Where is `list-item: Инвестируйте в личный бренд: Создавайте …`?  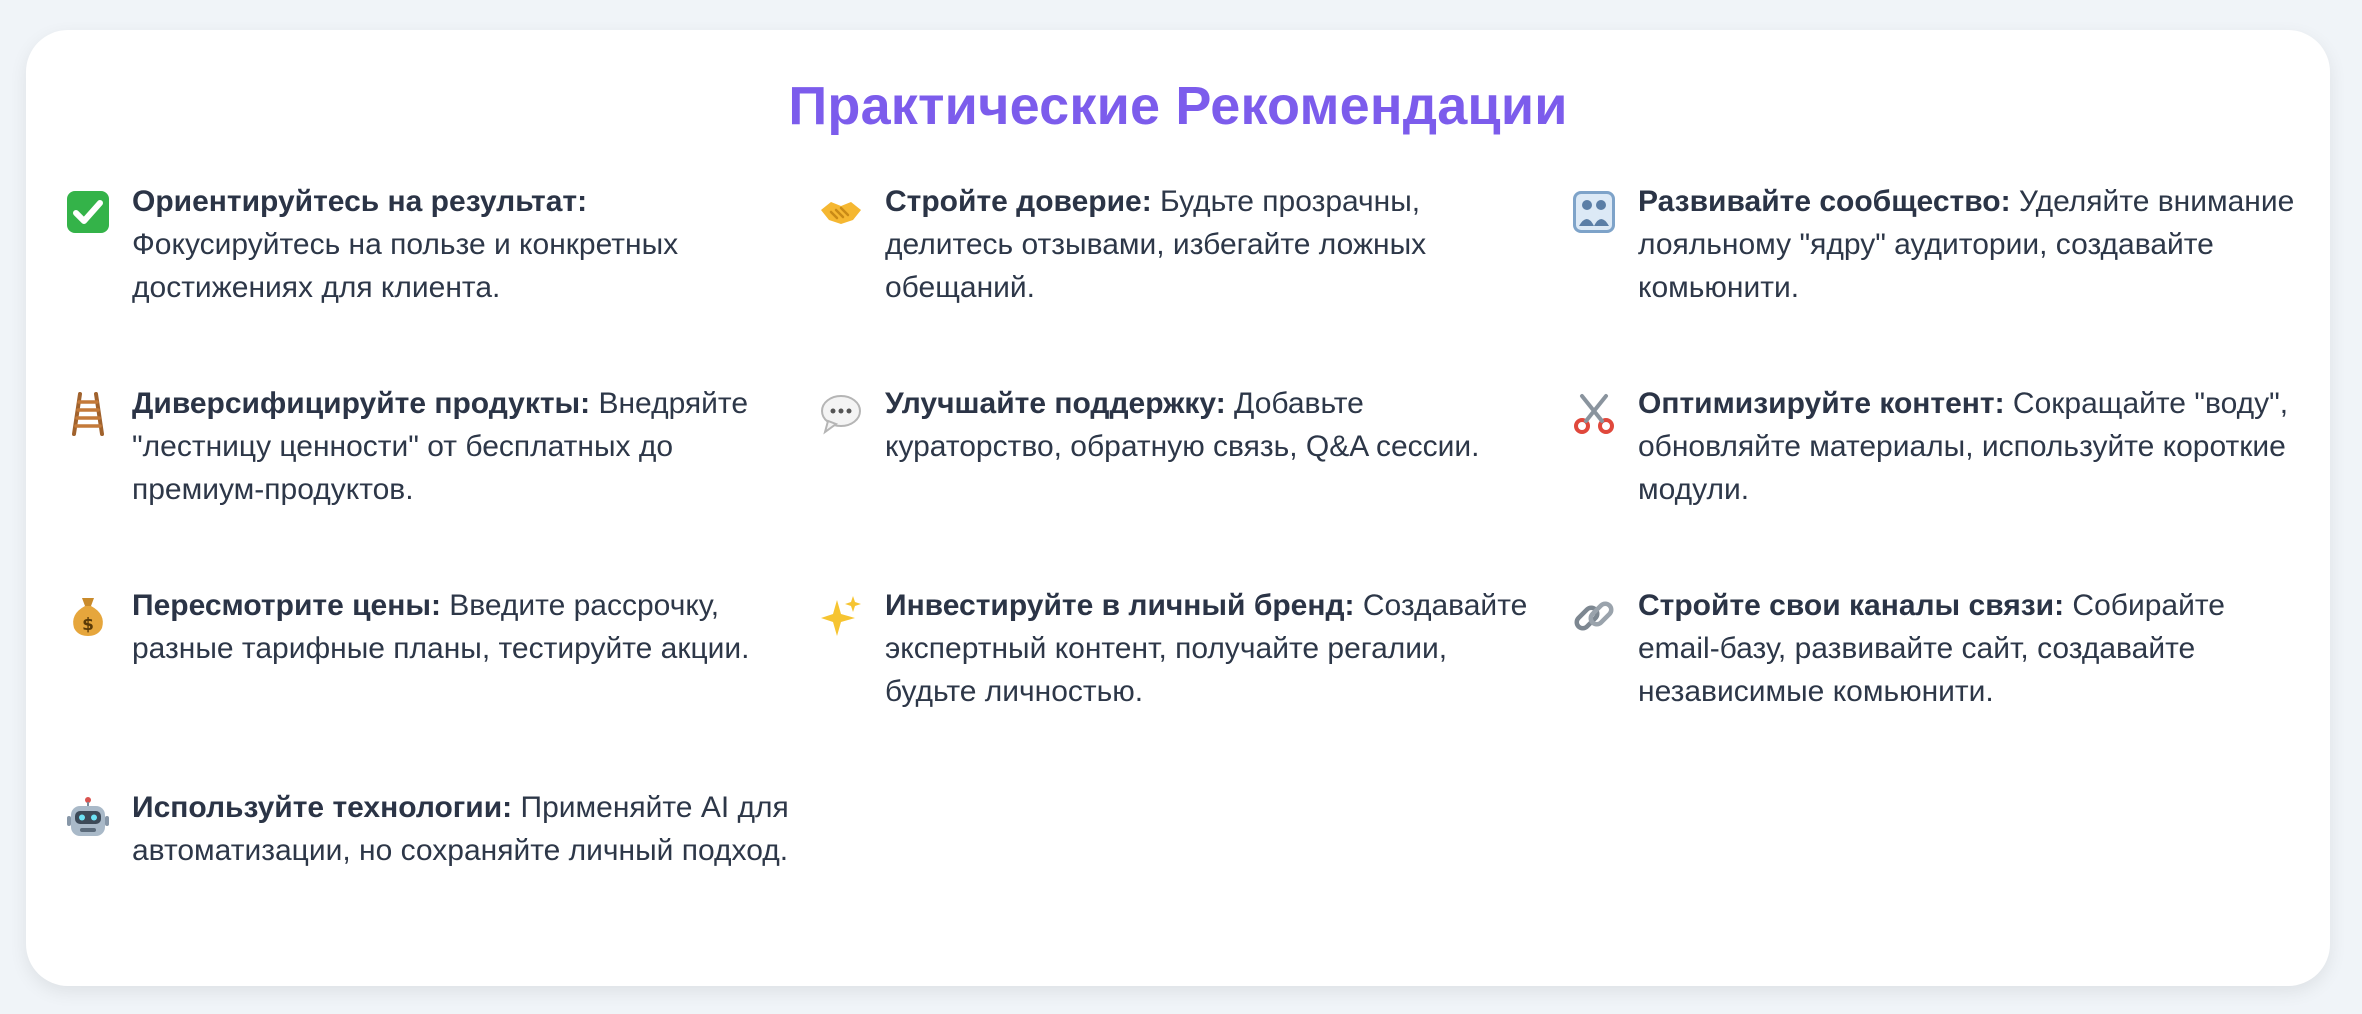
list-item: Инвестируйте в личный бренд: Создавайте … is located at coordinates (1195, 685).